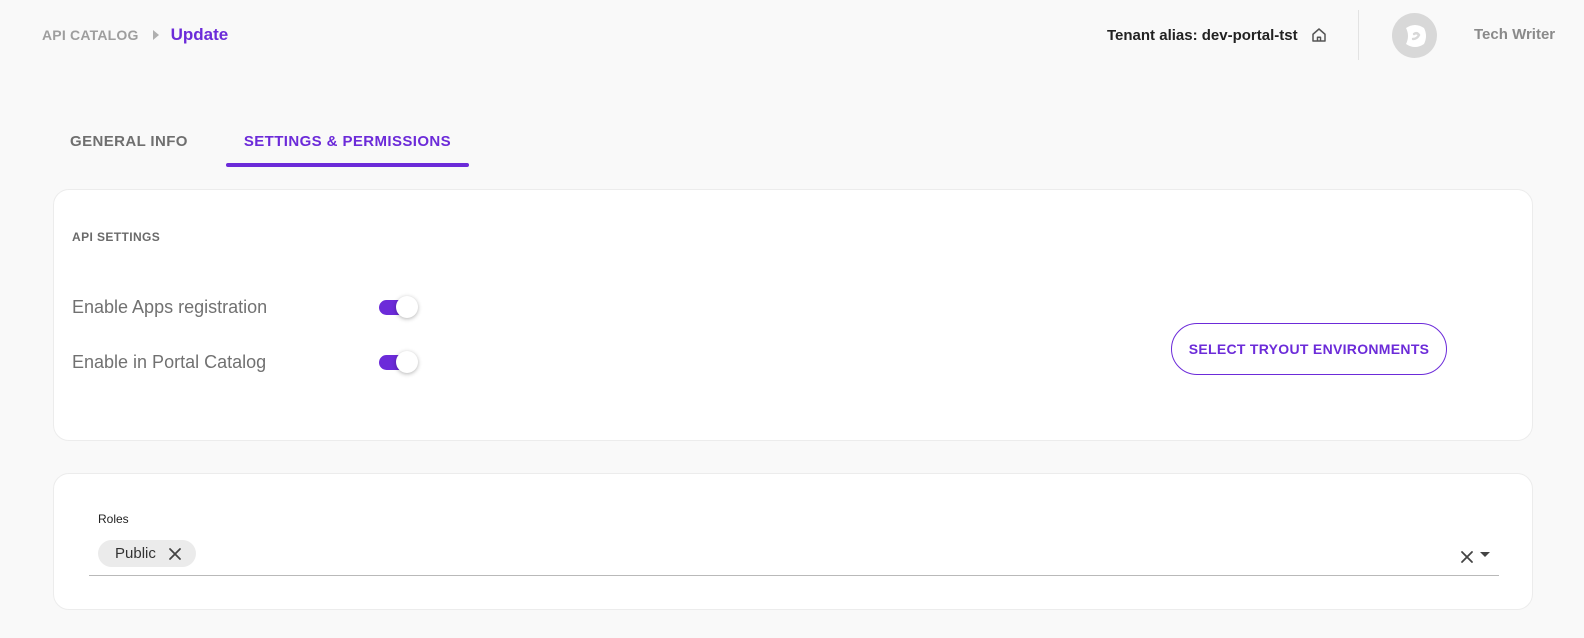 The height and width of the screenshot is (638, 1584). I want to click on close-icon, so click(175, 554).